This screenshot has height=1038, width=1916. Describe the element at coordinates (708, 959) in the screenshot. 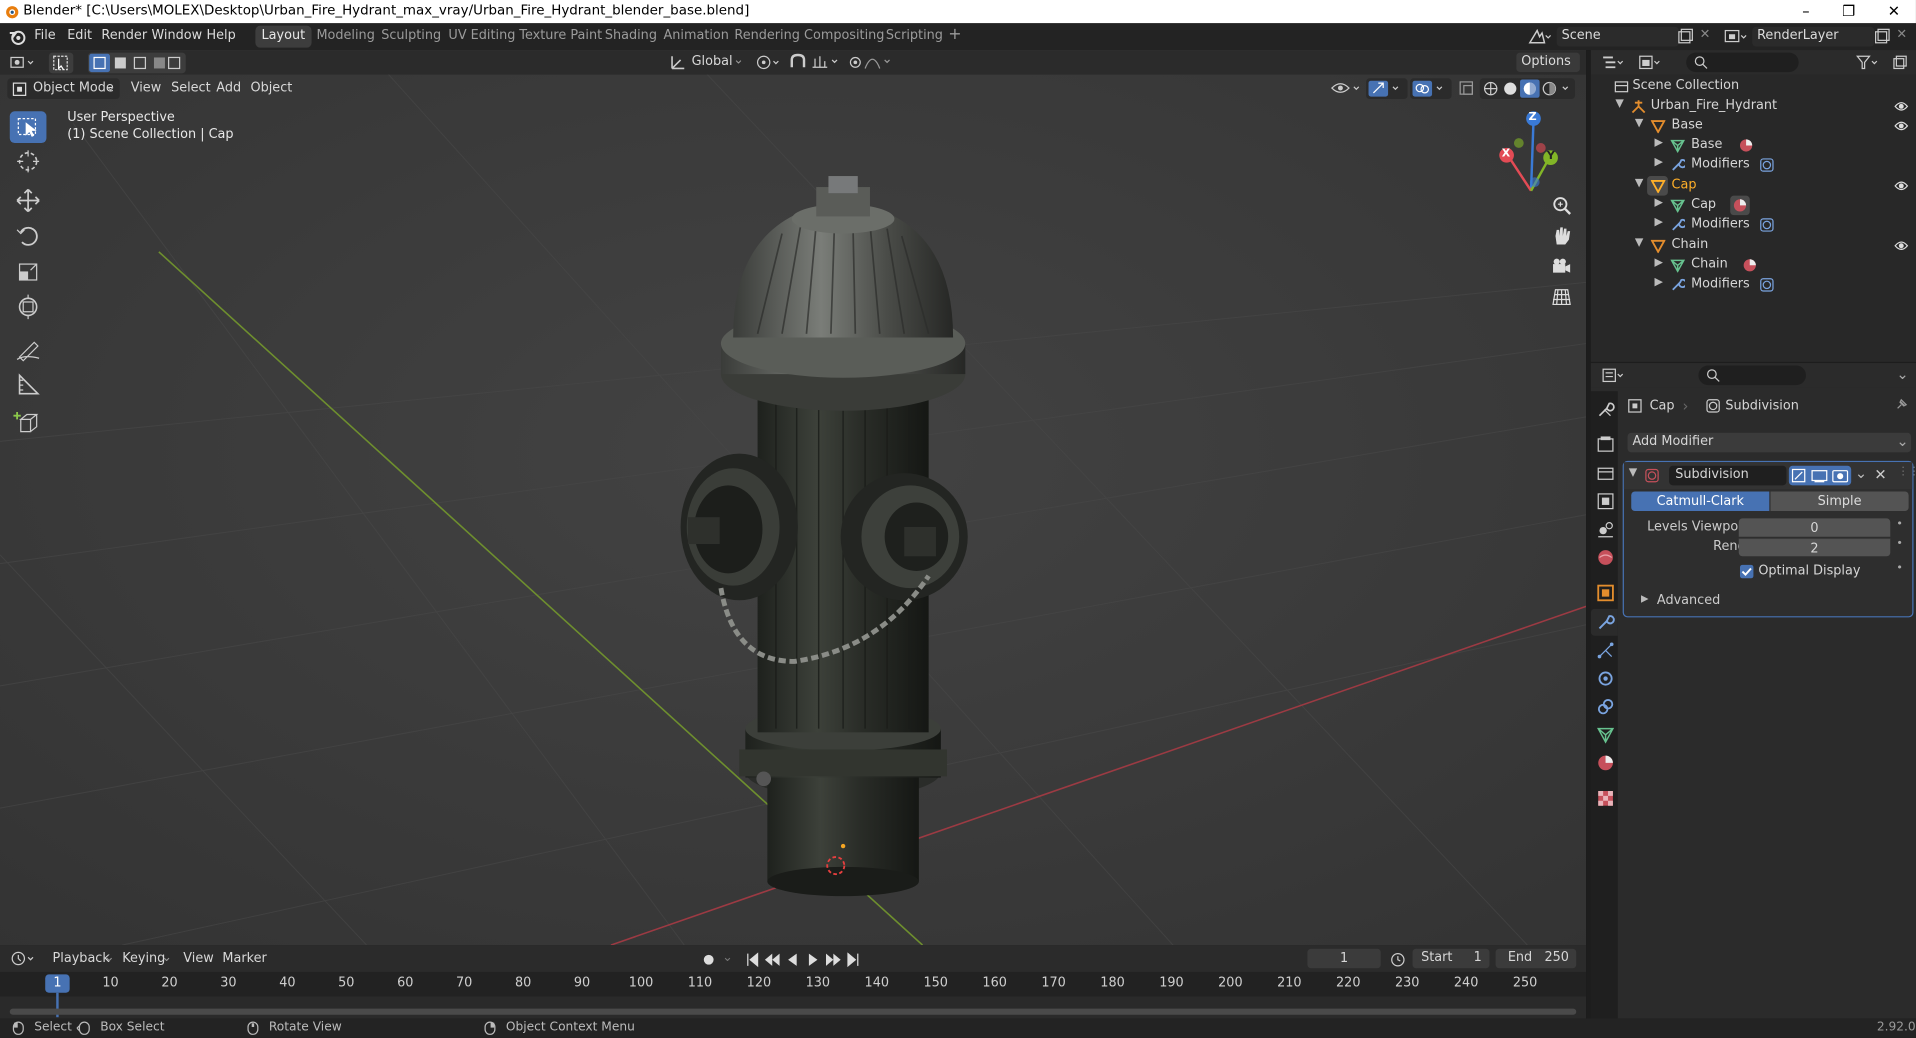

I see `record-icon` at that location.